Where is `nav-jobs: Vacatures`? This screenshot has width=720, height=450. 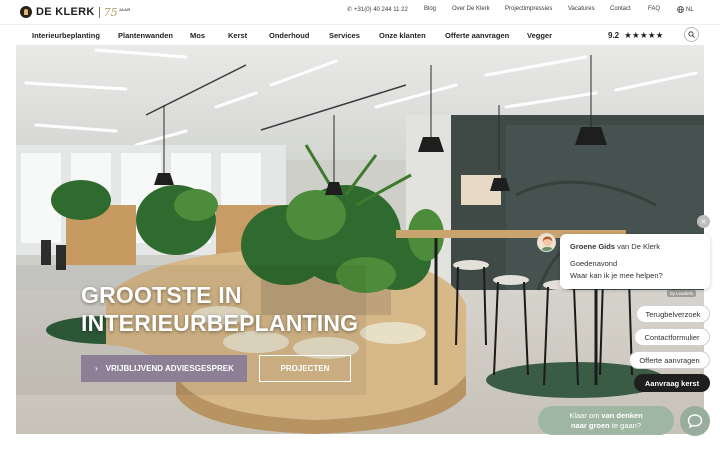
nav-jobs: Vacatures is located at coordinates (581, 9).